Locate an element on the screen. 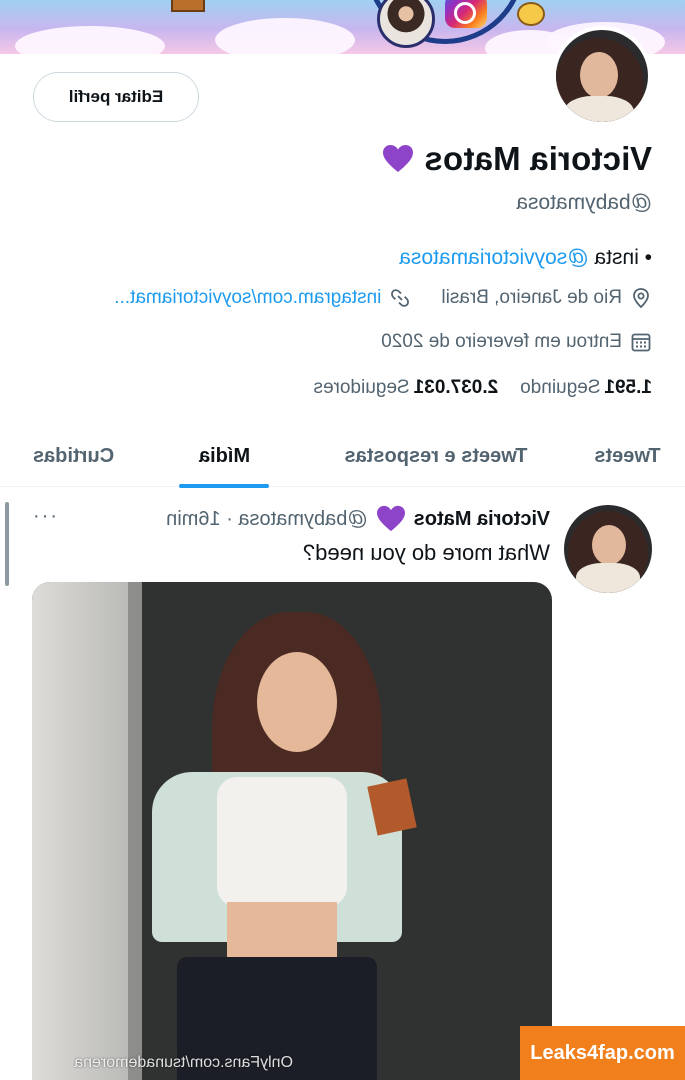 The height and width of the screenshot is (1080, 685). profile-tabs: Tweets Tweets e respostas Mídia Curtidas is located at coordinates (342, 456).